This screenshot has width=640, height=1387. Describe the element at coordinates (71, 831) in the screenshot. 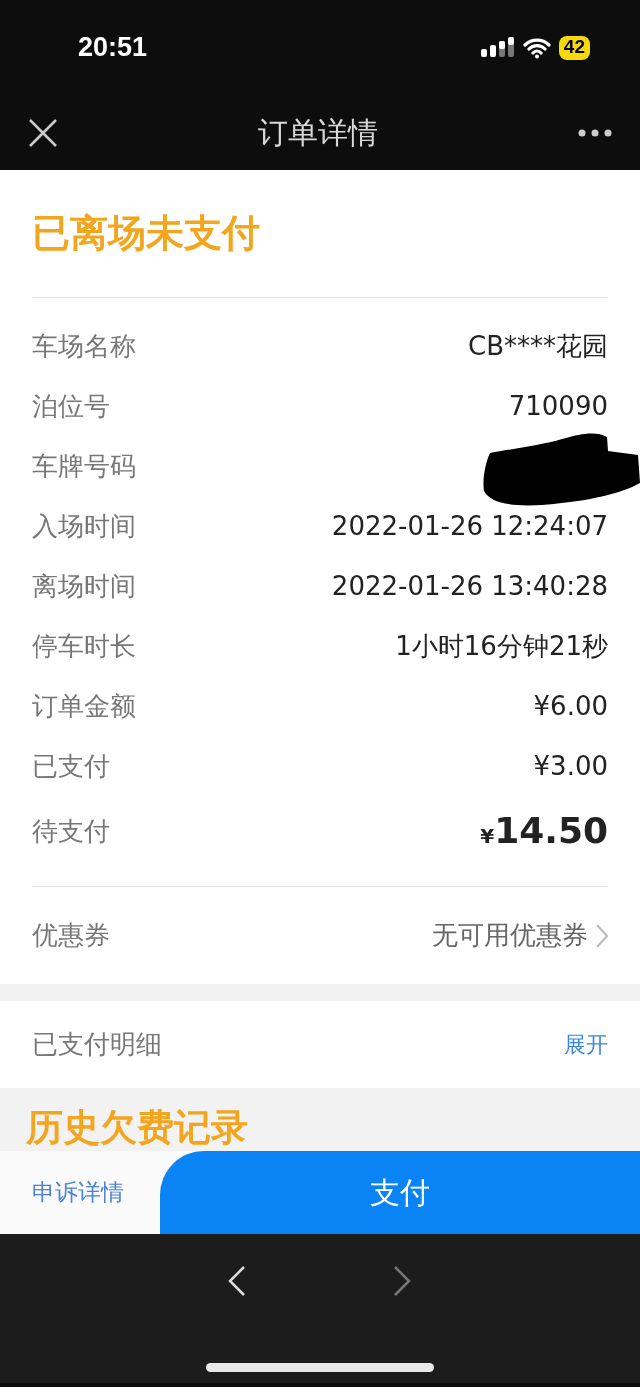

I see `field-label: 待支付` at that location.